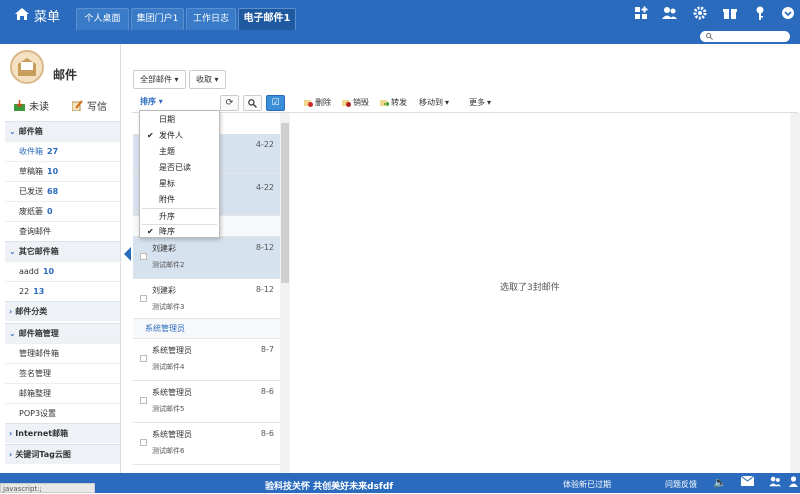  What do you see at coordinates (48, 271) in the screenshot?
I see `item-count: 10` at bounding box center [48, 271].